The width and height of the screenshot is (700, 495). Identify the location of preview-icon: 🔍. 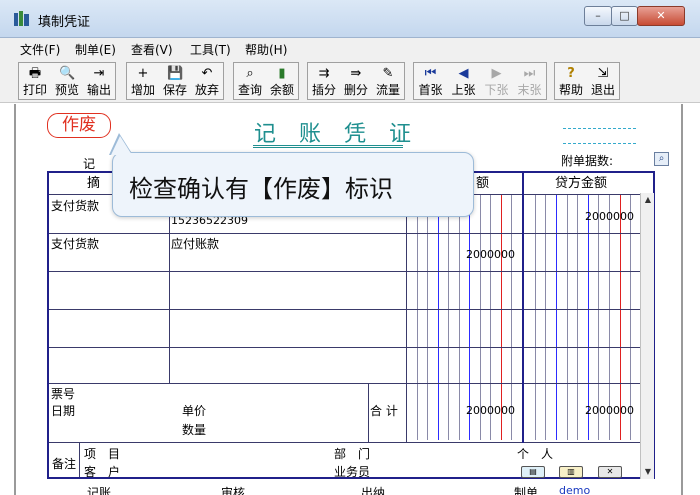
(67, 73).